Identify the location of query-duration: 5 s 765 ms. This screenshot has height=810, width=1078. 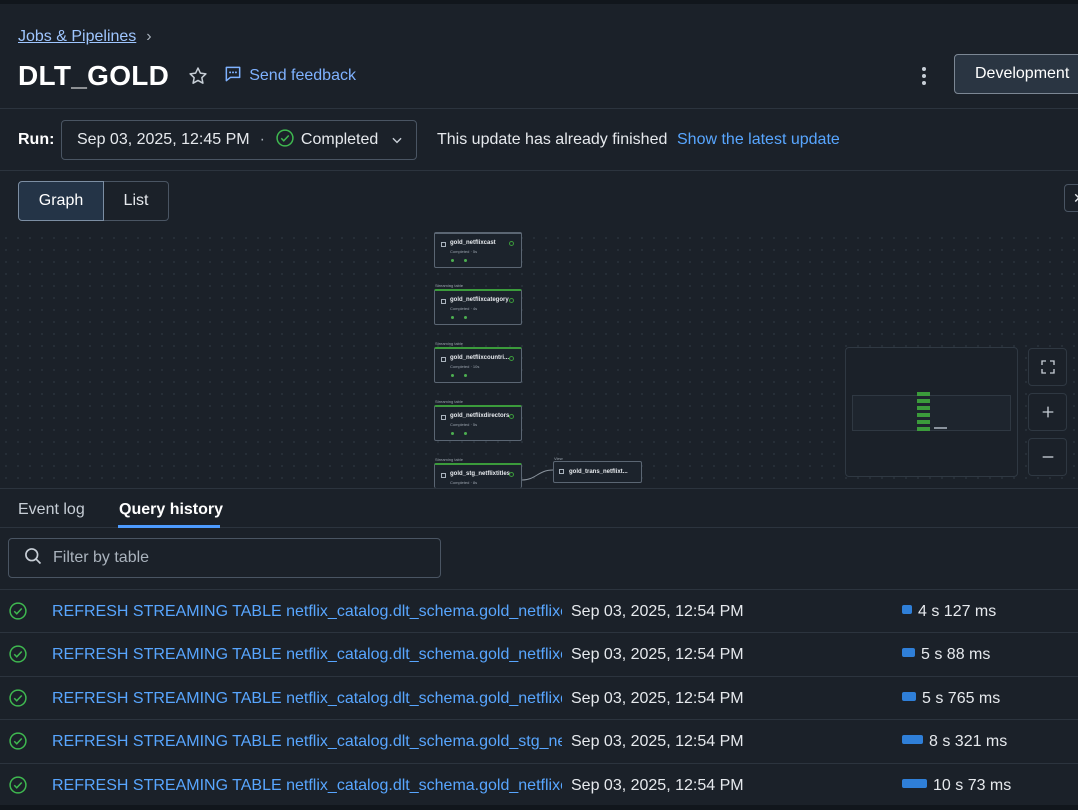
(961, 698).